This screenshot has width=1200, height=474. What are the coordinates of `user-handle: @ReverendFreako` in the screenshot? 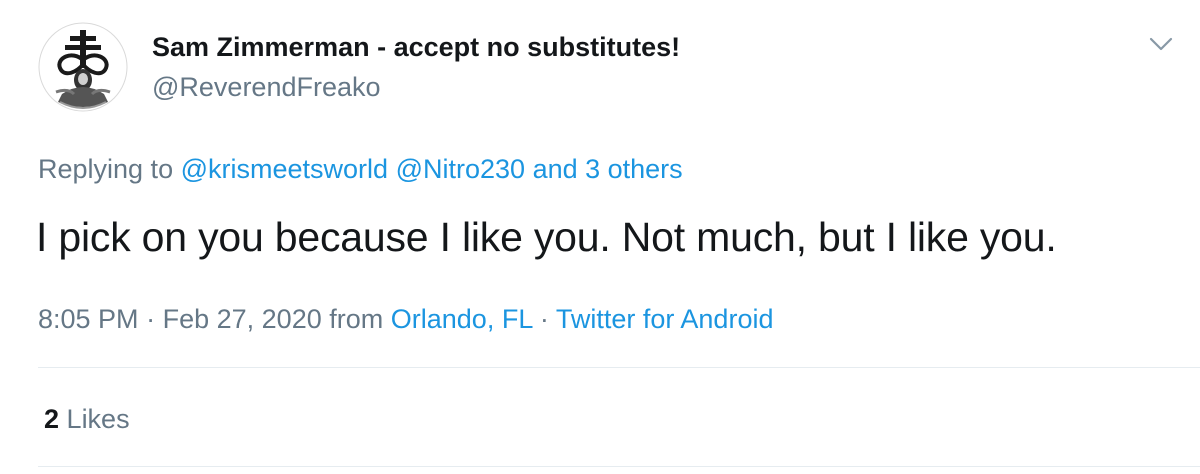 It's located at (266, 87).